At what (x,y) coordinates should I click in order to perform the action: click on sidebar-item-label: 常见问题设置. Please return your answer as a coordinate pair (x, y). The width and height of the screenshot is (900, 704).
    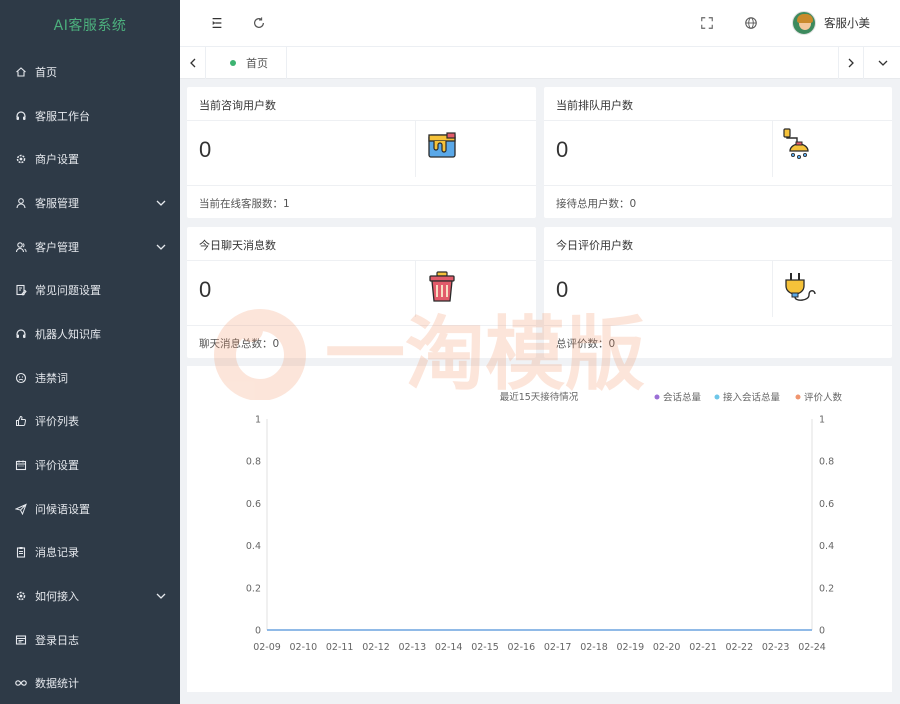
    Looking at the image, I should click on (68, 291).